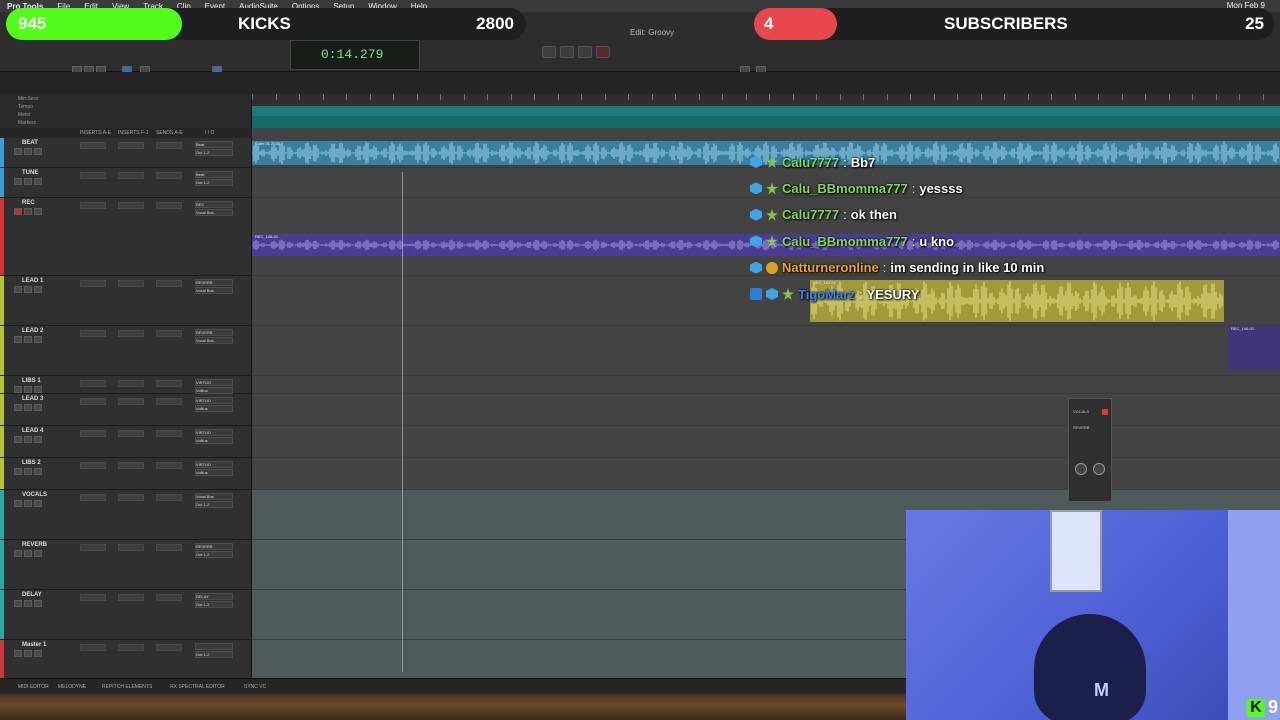  I want to click on tab-repitch-elements: REPITCH ELEMENTS, so click(127, 687).